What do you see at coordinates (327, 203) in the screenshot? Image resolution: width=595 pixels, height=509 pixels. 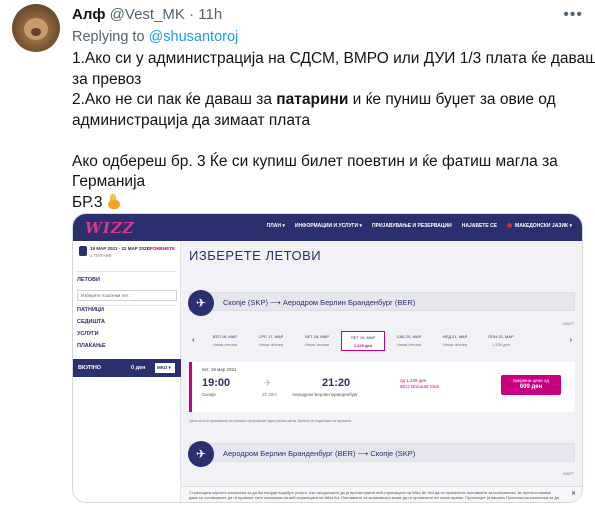 I see `tweet-line: БР.3` at bounding box center [327, 203].